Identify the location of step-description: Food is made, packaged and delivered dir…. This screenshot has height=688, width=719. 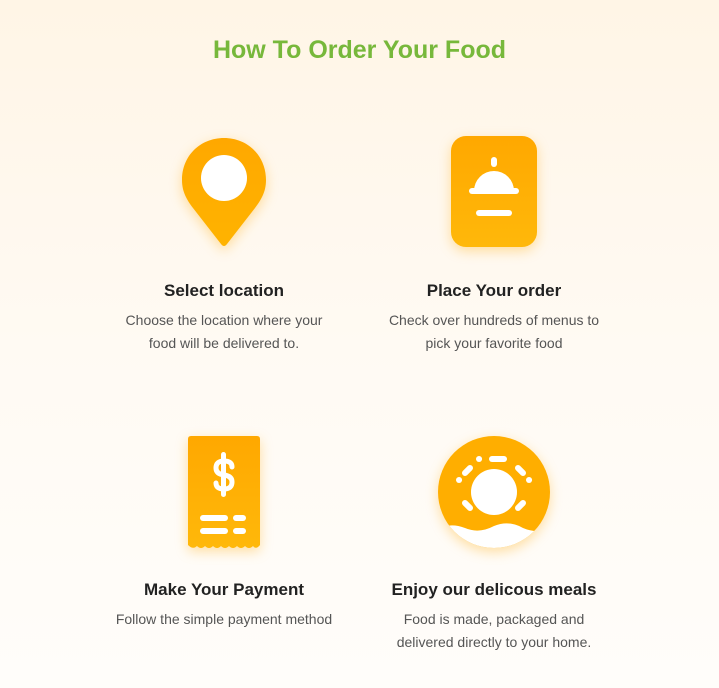
(494, 630).